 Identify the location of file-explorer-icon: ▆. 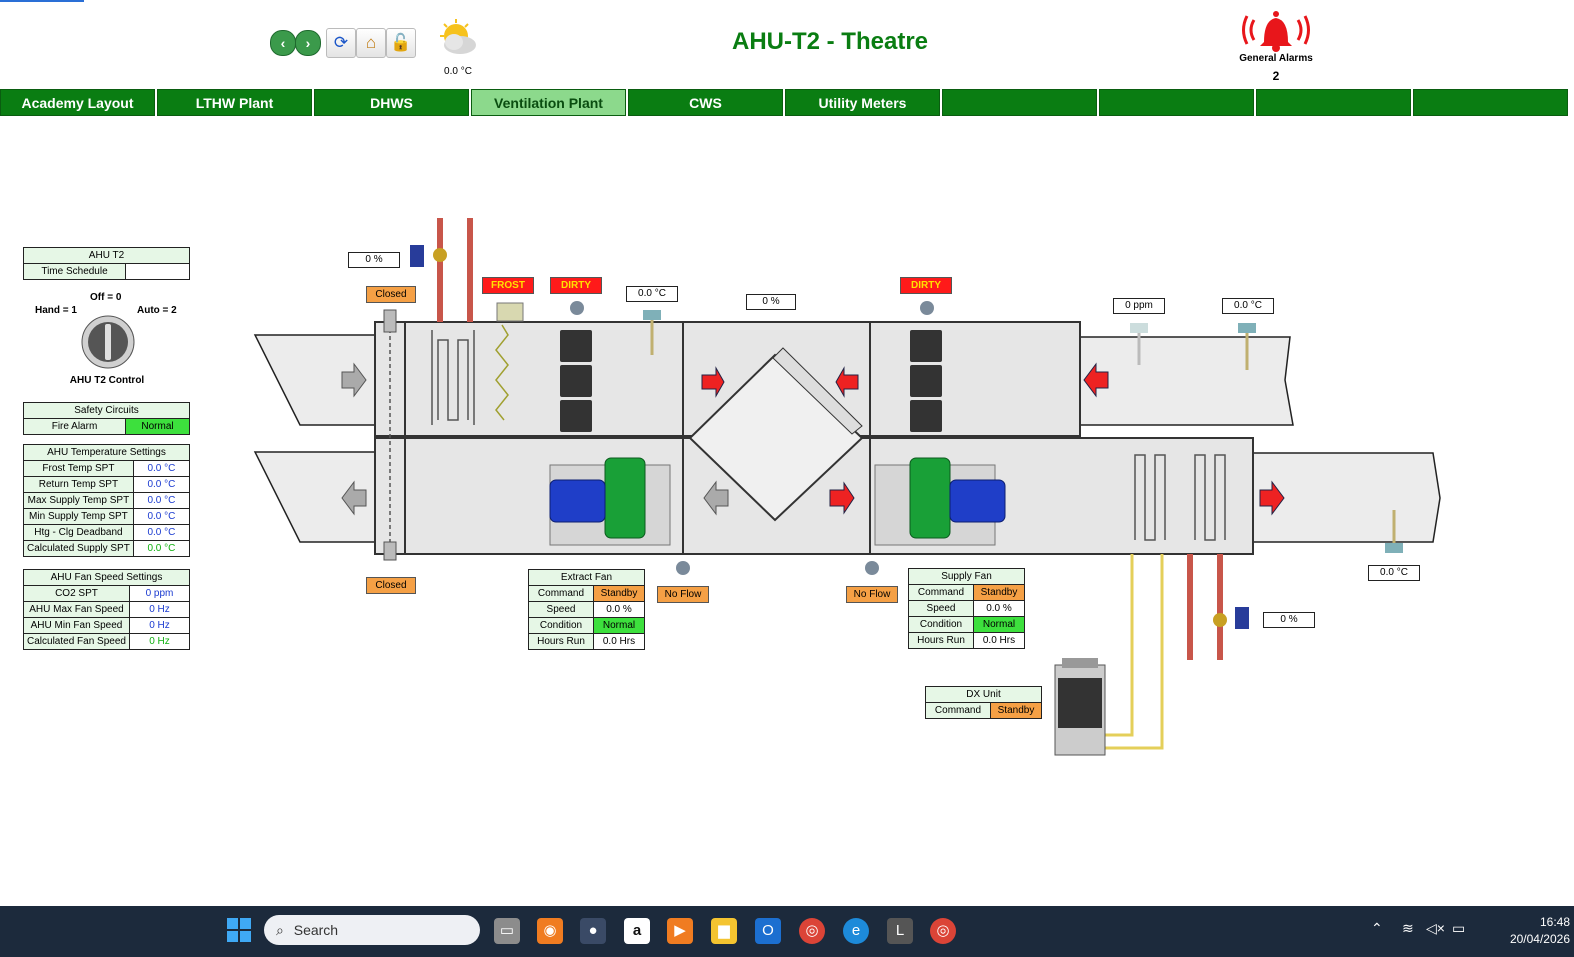
(724, 931).